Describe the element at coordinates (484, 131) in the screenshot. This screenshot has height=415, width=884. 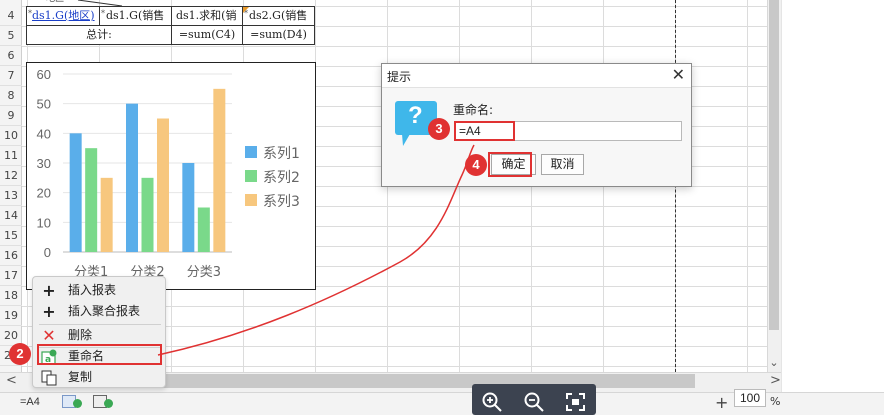
I see `highlight-rename-input` at that location.